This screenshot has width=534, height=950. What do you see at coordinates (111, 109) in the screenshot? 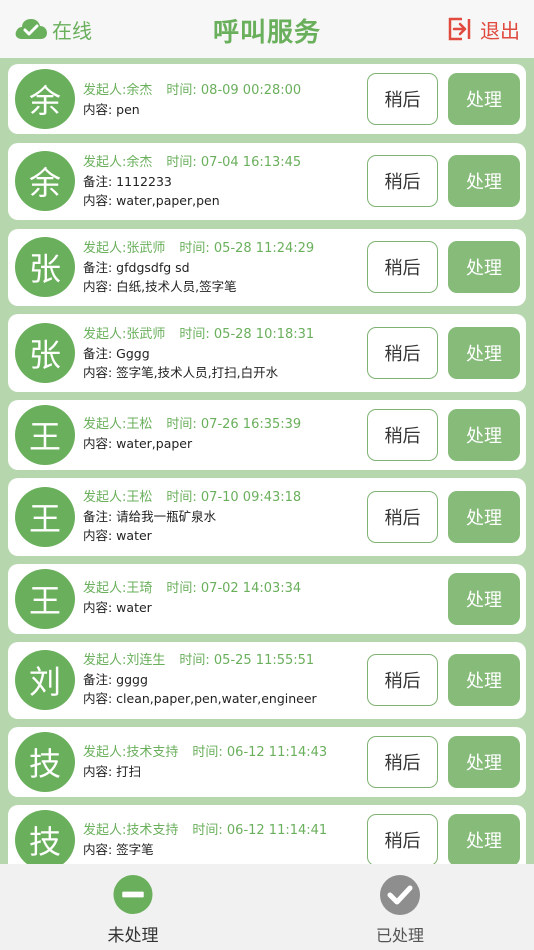
I see `content: 内容: pen` at bounding box center [111, 109].